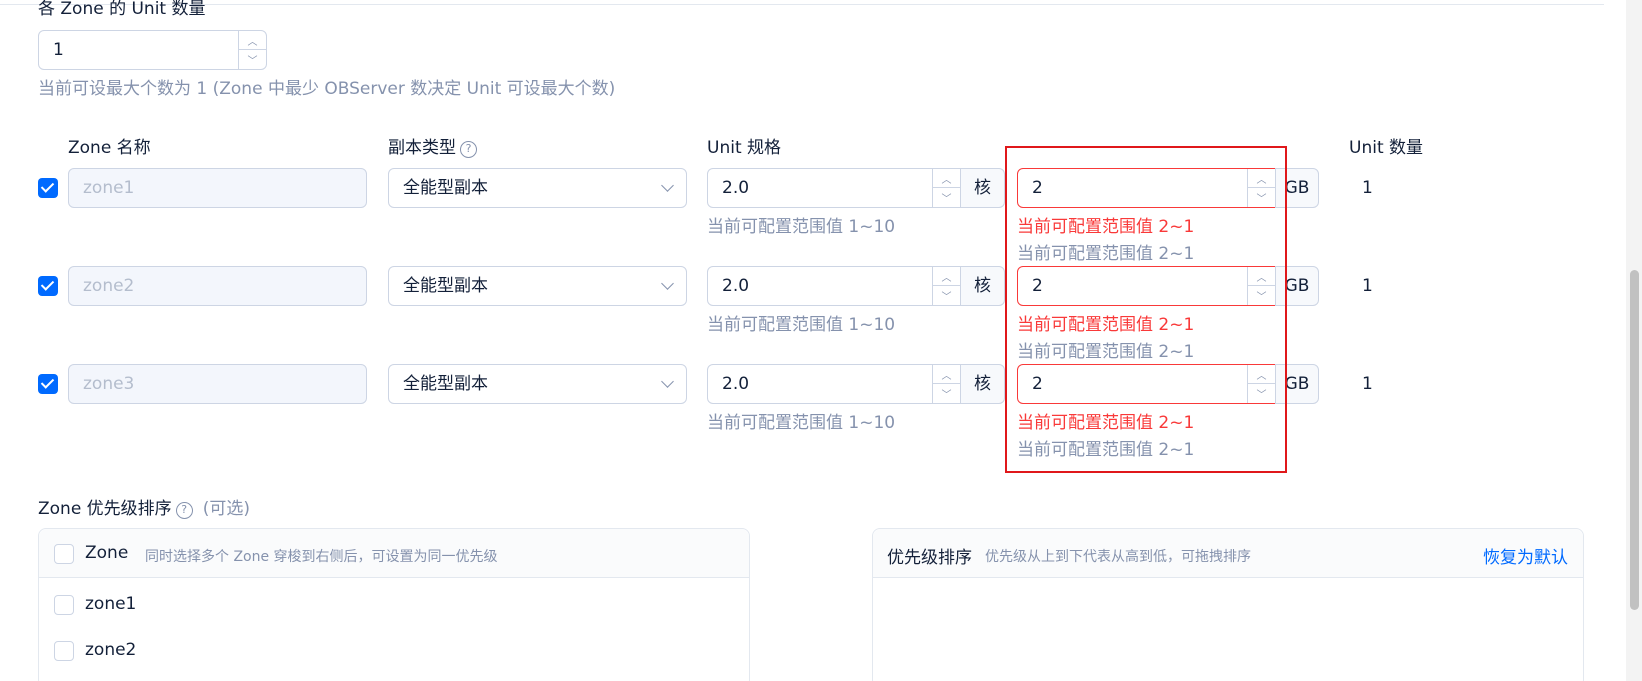 Image resolution: width=1642 pixels, height=681 pixels. Describe the element at coordinates (834, 188) in the screenshot. I see `zone1-cpu-input: 2.0 ︿ ﹀` at that location.